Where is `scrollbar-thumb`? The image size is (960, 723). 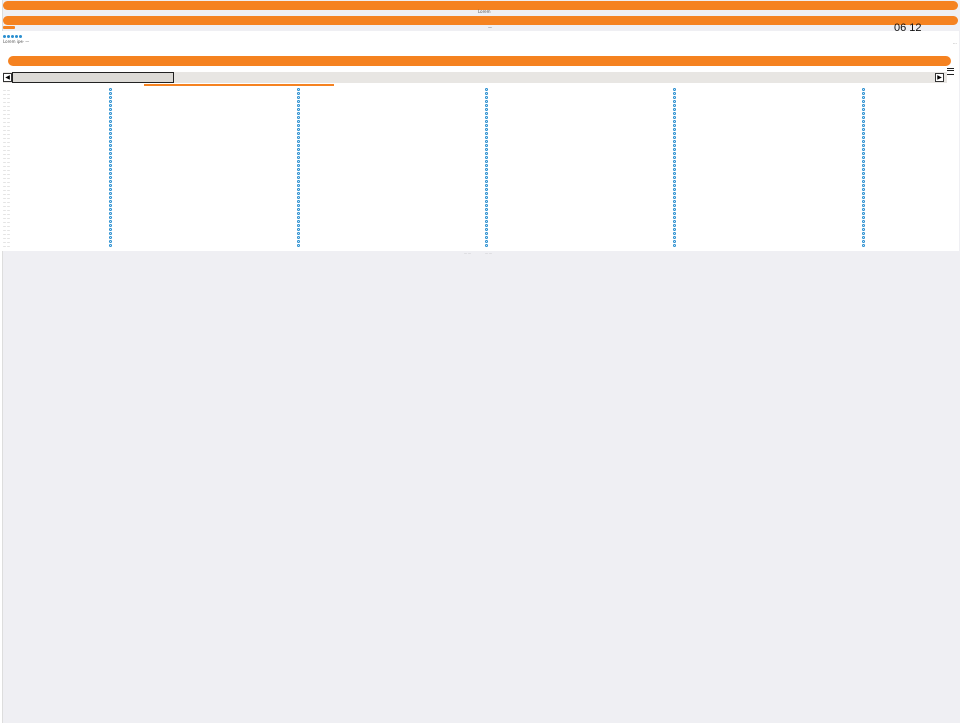
scrollbar-thumb is located at coordinates (93, 77).